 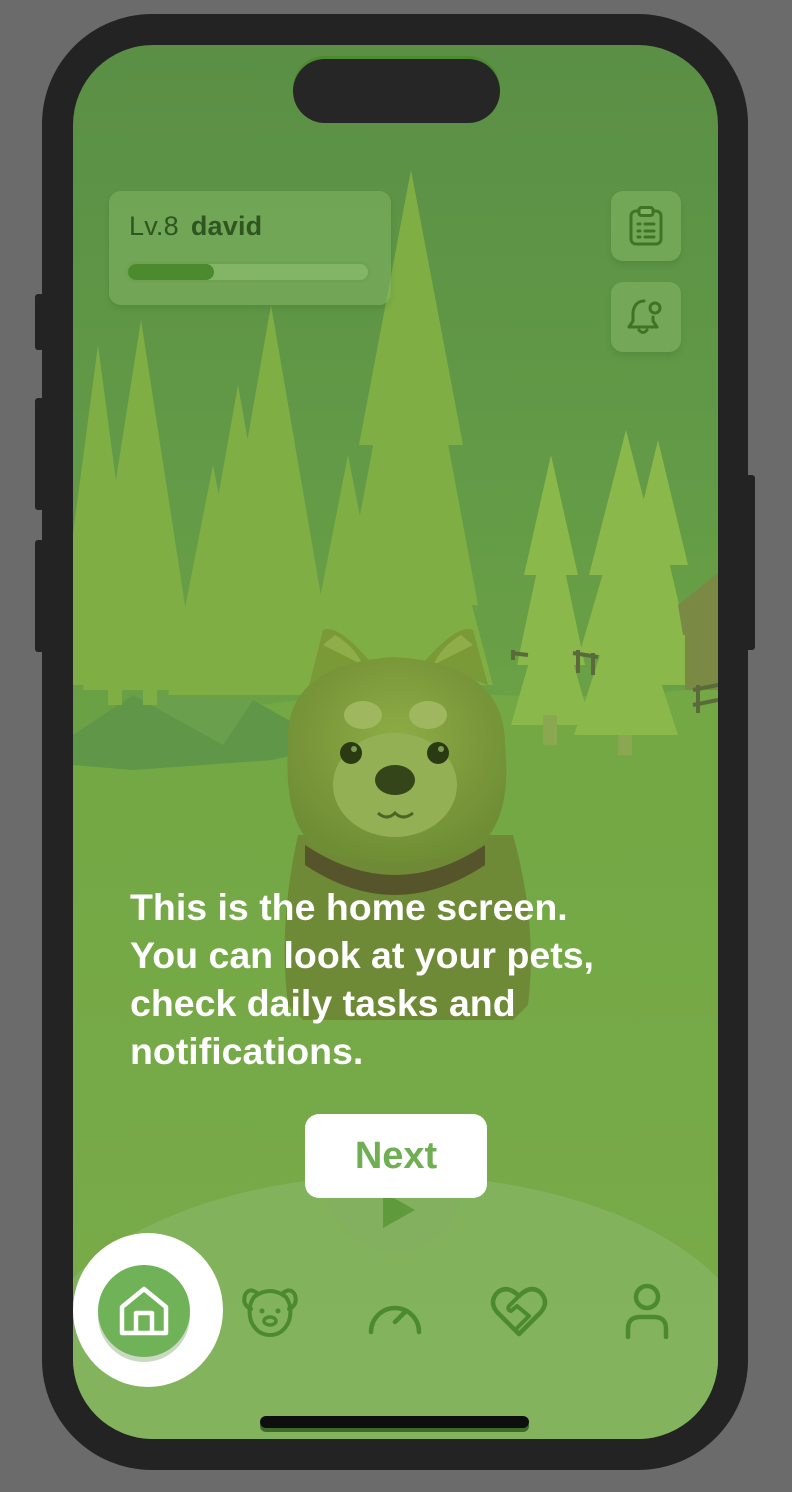 I want to click on nav-pets, so click(x=270, y=1310).